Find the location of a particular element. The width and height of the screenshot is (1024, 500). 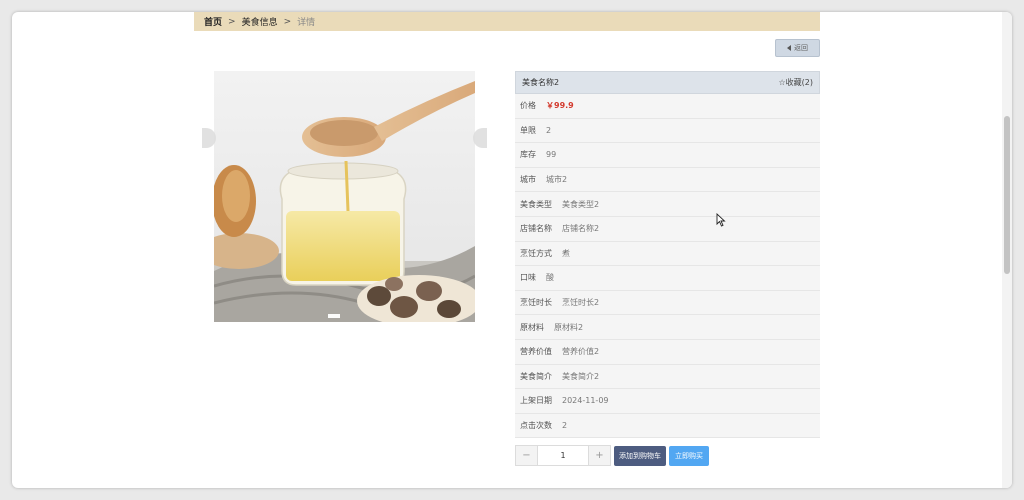

detail-row: 烹饪时长 烹饪时长2 is located at coordinates (667, 303).